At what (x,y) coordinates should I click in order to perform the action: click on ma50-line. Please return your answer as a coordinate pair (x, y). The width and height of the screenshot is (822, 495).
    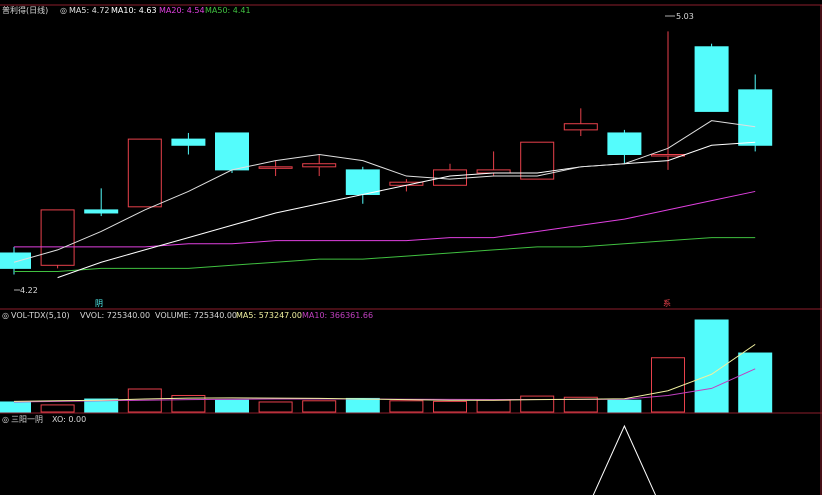
    Looking at the image, I should click on (385, 254).